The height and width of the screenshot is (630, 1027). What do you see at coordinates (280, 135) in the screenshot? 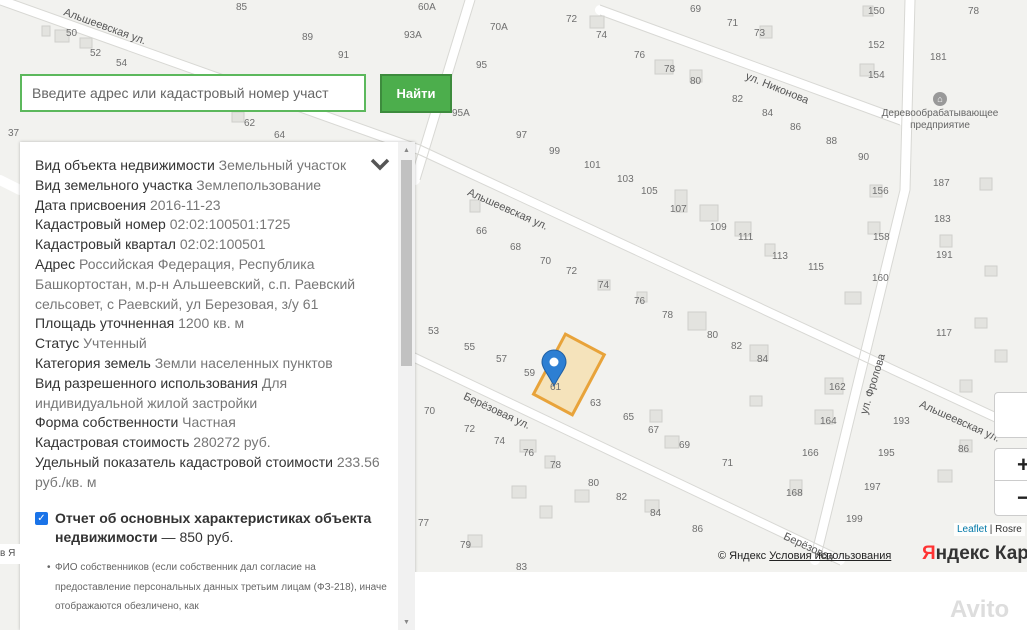
I see `house-number-label: 64` at bounding box center [280, 135].